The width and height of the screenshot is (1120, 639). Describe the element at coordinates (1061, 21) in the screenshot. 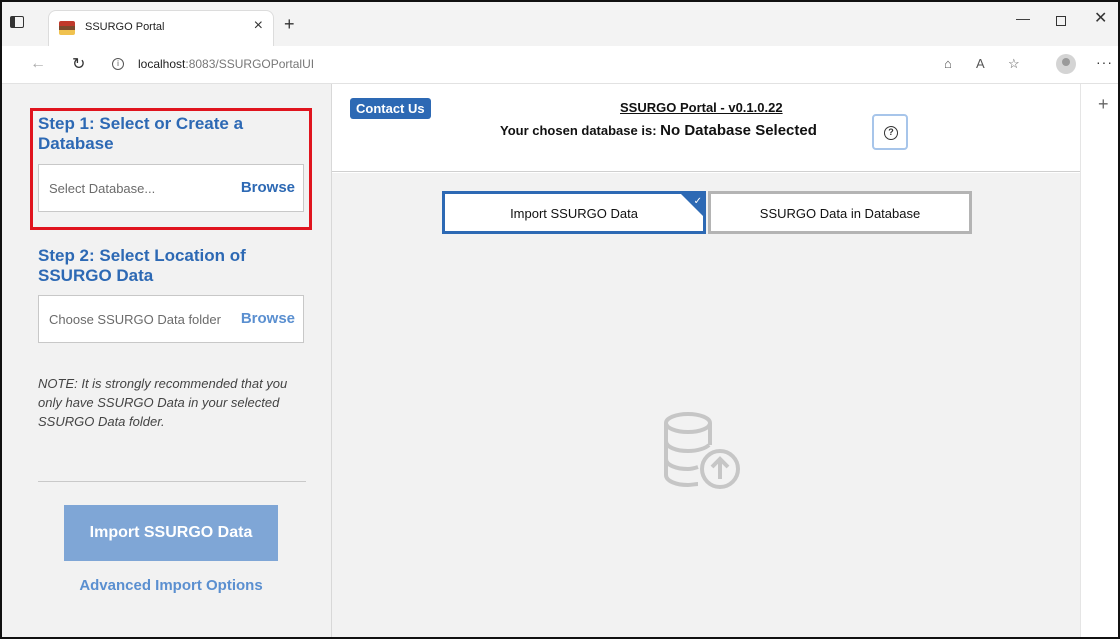

I see `maximize-icon` at that location.